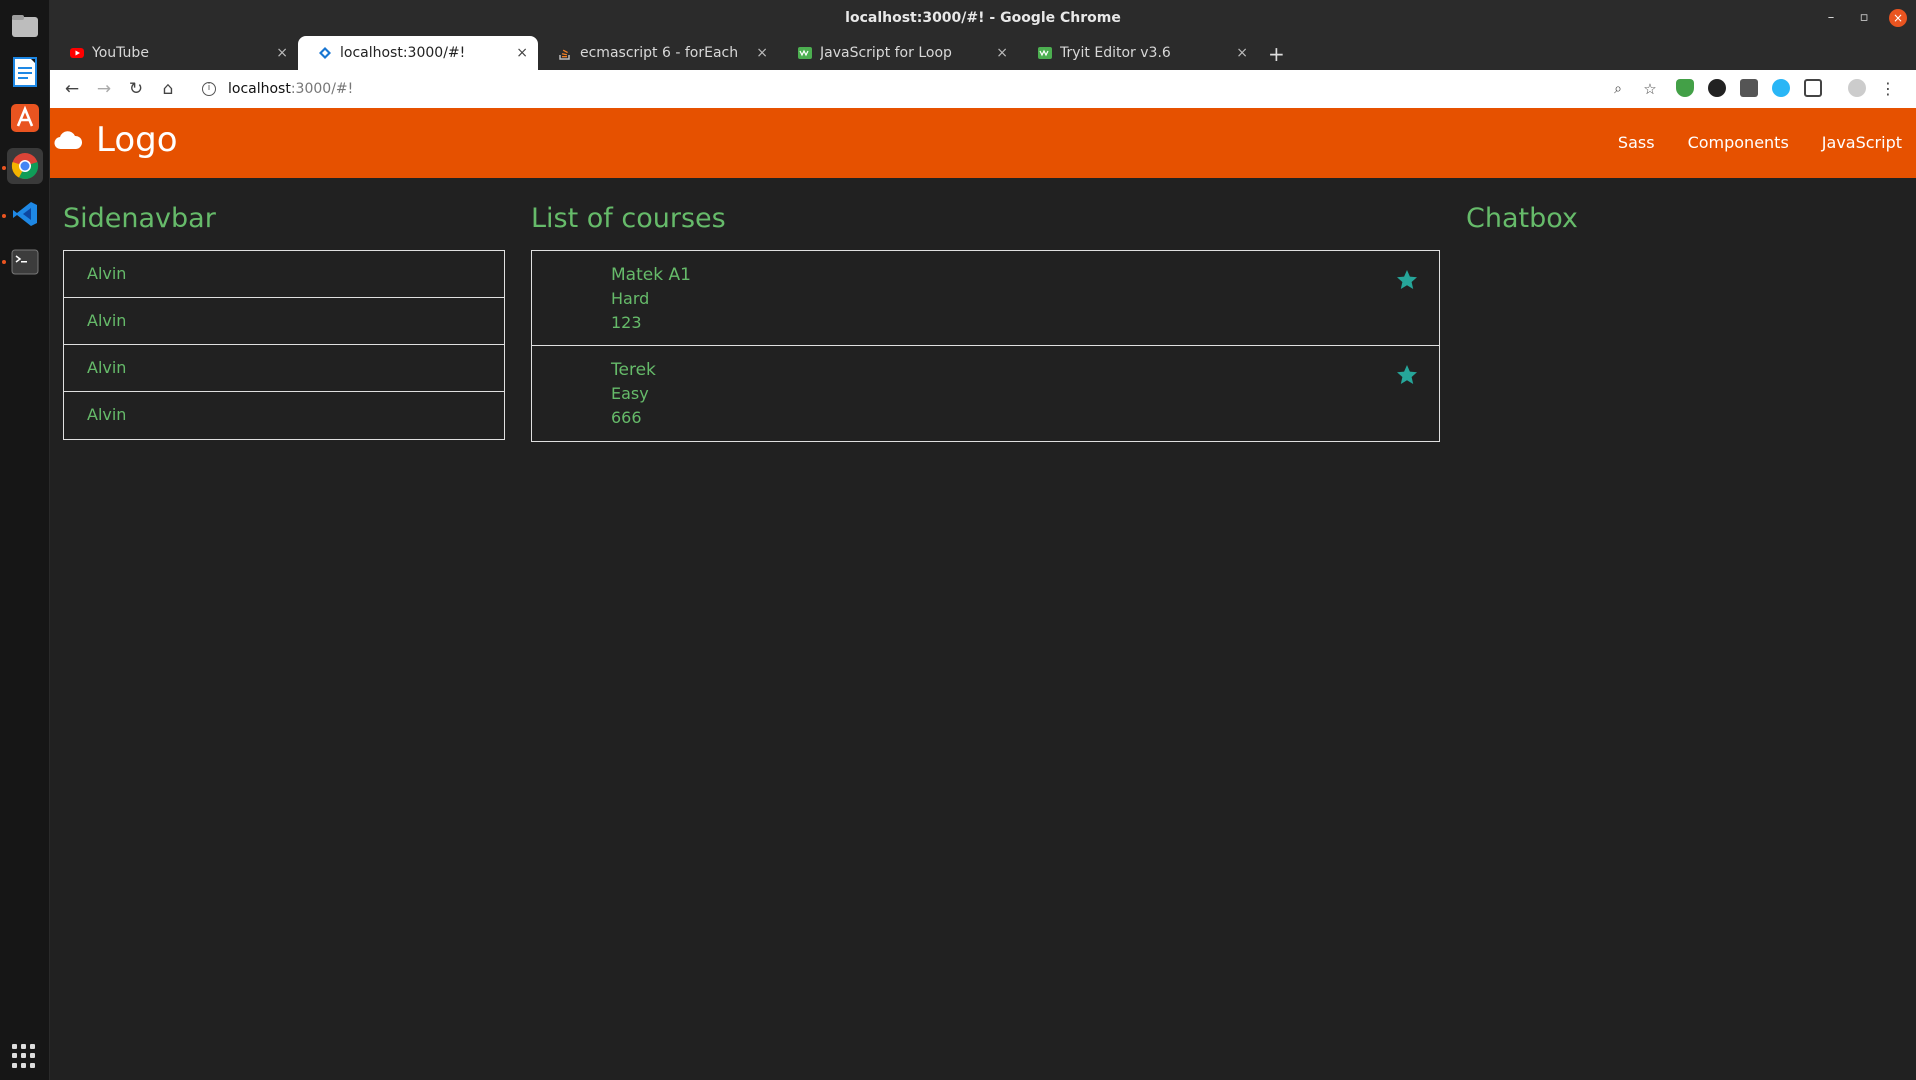  What do you see at coordinates (1738, 142) in the screenshot?
I see `nav-link-components: Components` at bounding box center [1738, 142].